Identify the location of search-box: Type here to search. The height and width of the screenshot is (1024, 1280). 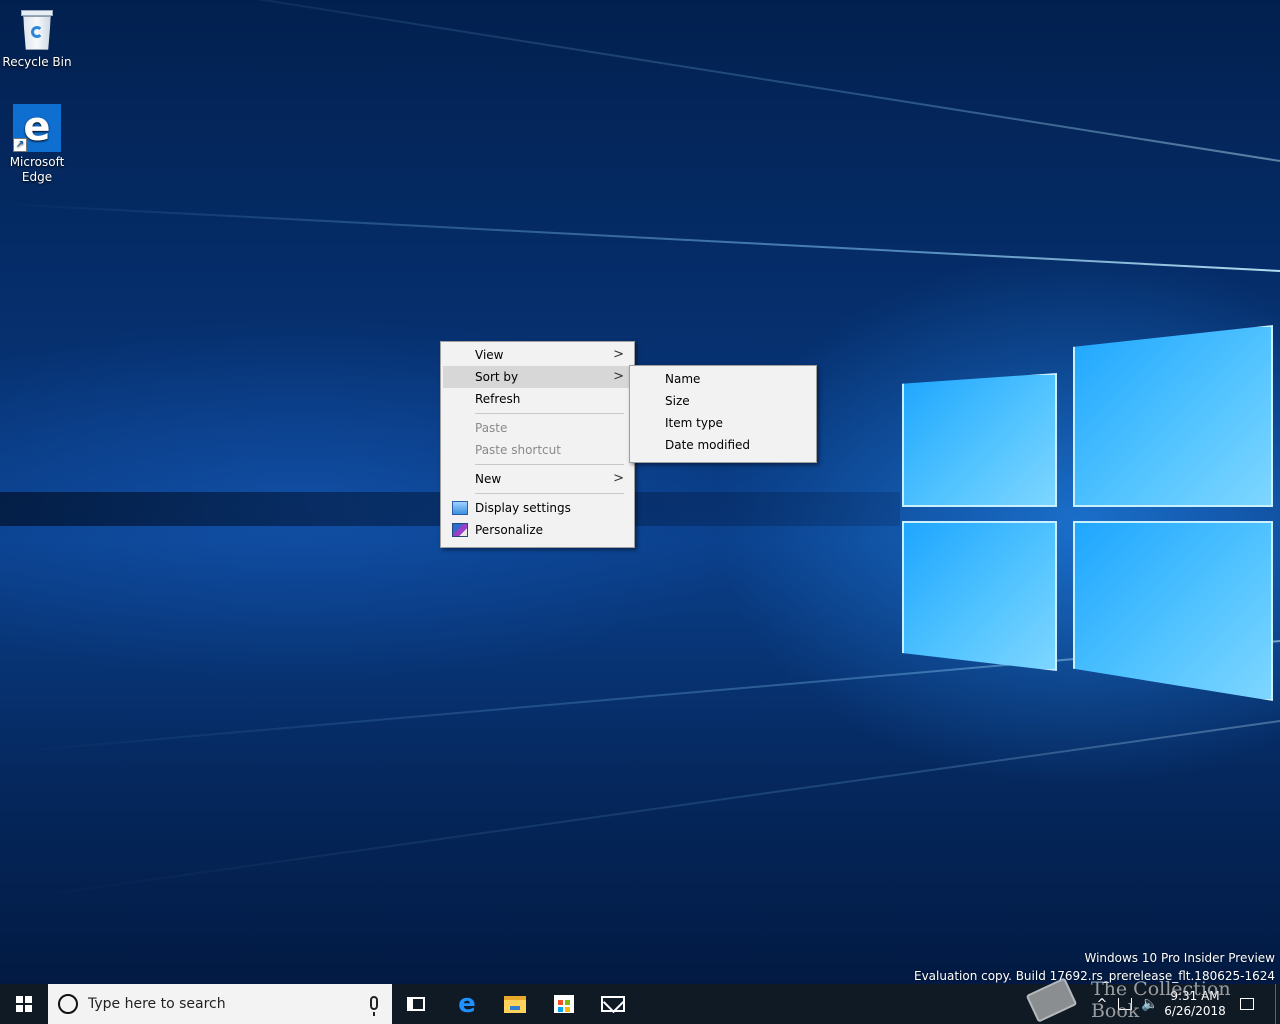
(220, 1004).